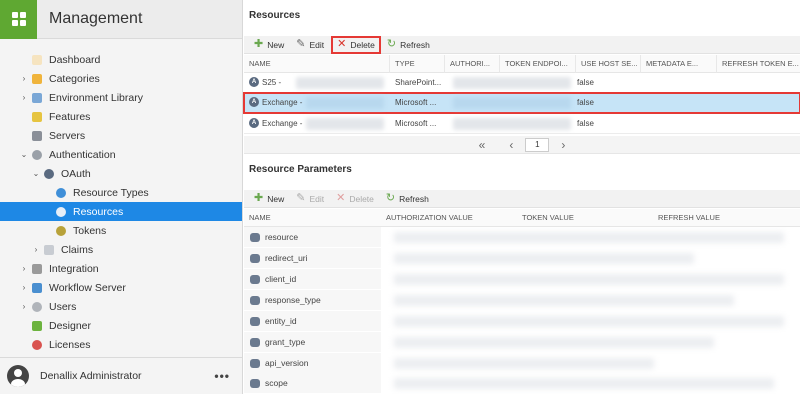  Describe the element at coordinates (355, 199) in the screenshot. I see `param-delete-button: ✕ Delete` at that location.